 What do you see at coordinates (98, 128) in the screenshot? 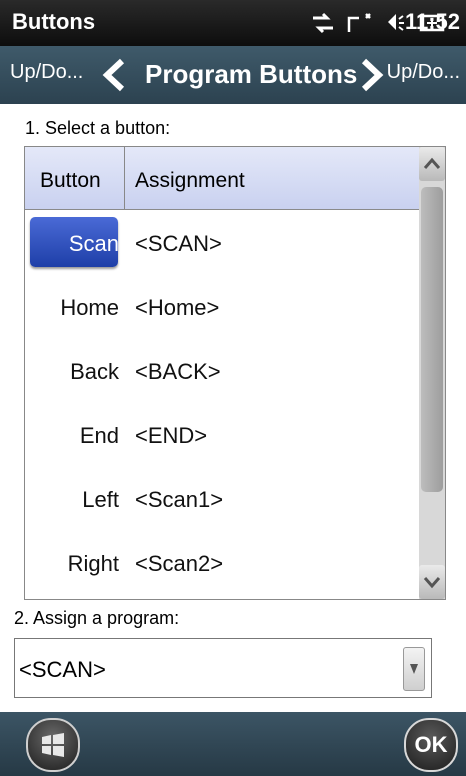
I see `select-button-label: 1. Select a button:` at bounding box center [98, 128].